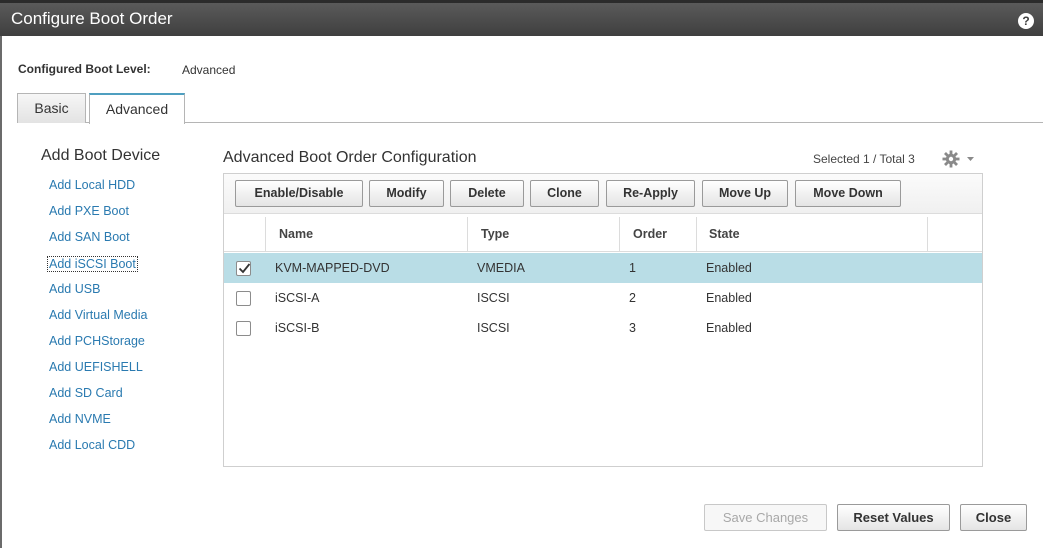 The width and height of the screenshot is (1043, 548). I want to click on table-row: iSCSI-B ISCSI 3 Enabled, so click(603, 328).